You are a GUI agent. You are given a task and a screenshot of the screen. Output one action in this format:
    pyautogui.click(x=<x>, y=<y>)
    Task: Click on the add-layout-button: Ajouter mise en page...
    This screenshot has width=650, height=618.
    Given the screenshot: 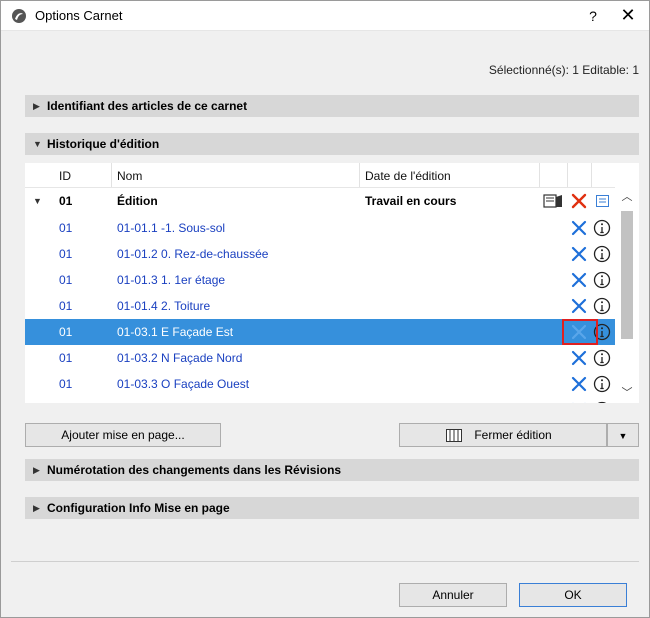 What is the action you would take?
    pyautogui.click(x=123, y=435)
    